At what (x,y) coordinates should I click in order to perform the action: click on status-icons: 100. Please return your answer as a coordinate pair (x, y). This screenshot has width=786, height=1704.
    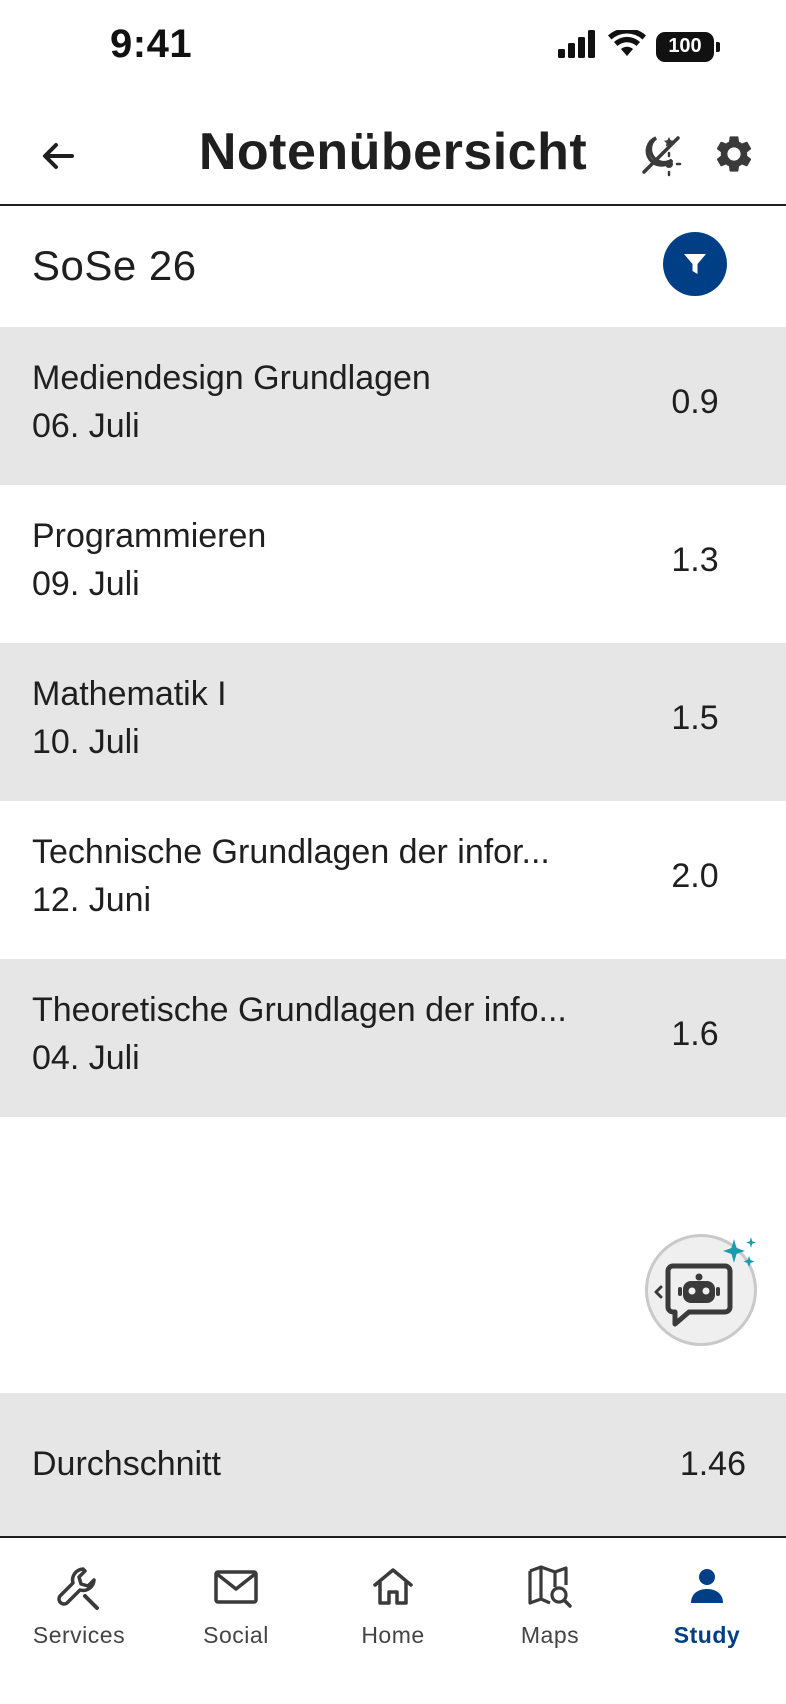
    Looking at the image, I should click on (639, 45).